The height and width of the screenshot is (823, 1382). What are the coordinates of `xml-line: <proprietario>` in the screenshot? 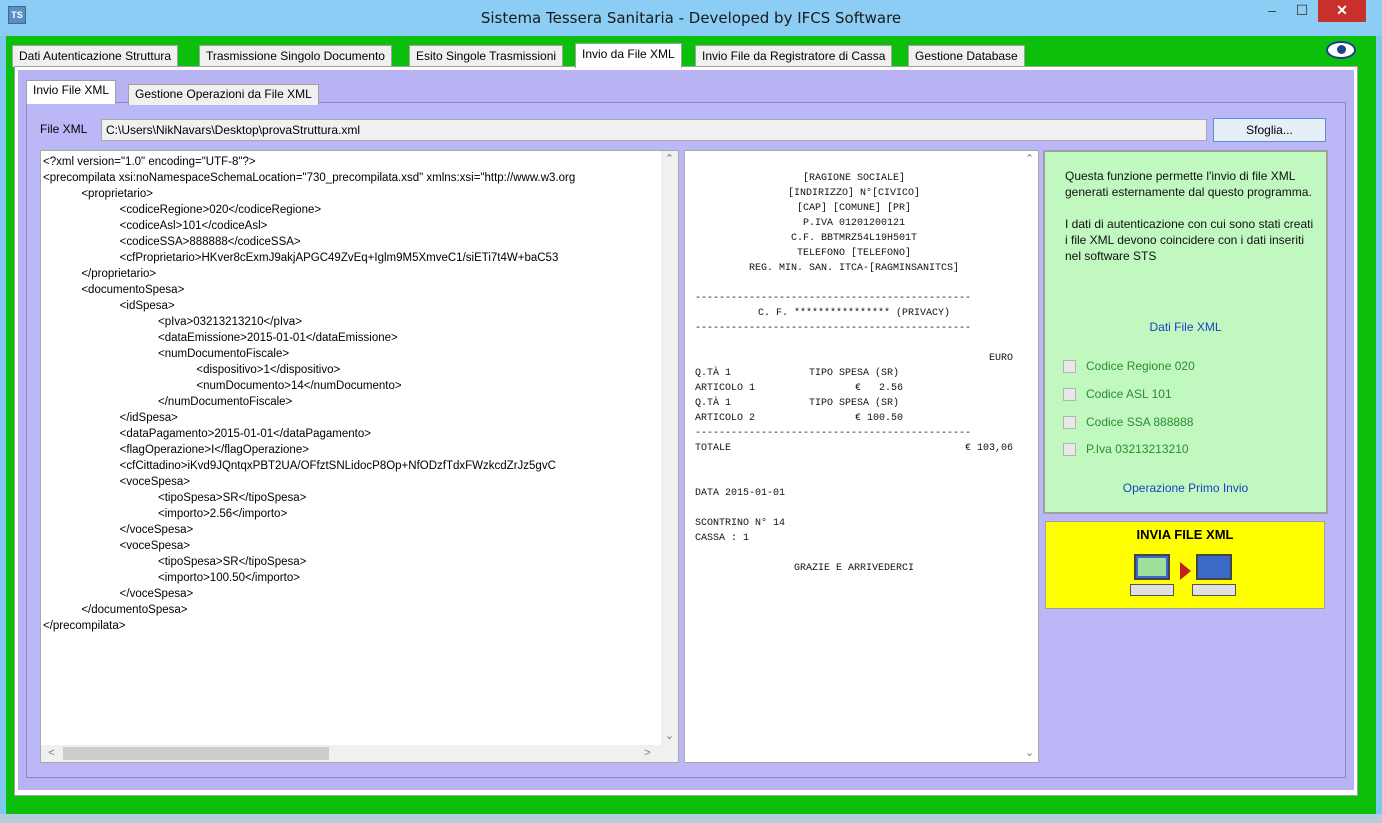 It's located at (98, 194).